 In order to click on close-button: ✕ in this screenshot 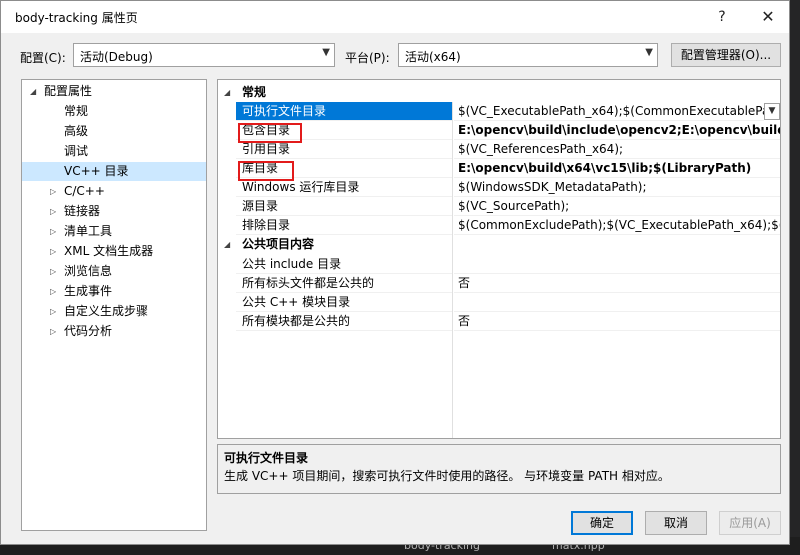, I will do `click(768, 17)`.